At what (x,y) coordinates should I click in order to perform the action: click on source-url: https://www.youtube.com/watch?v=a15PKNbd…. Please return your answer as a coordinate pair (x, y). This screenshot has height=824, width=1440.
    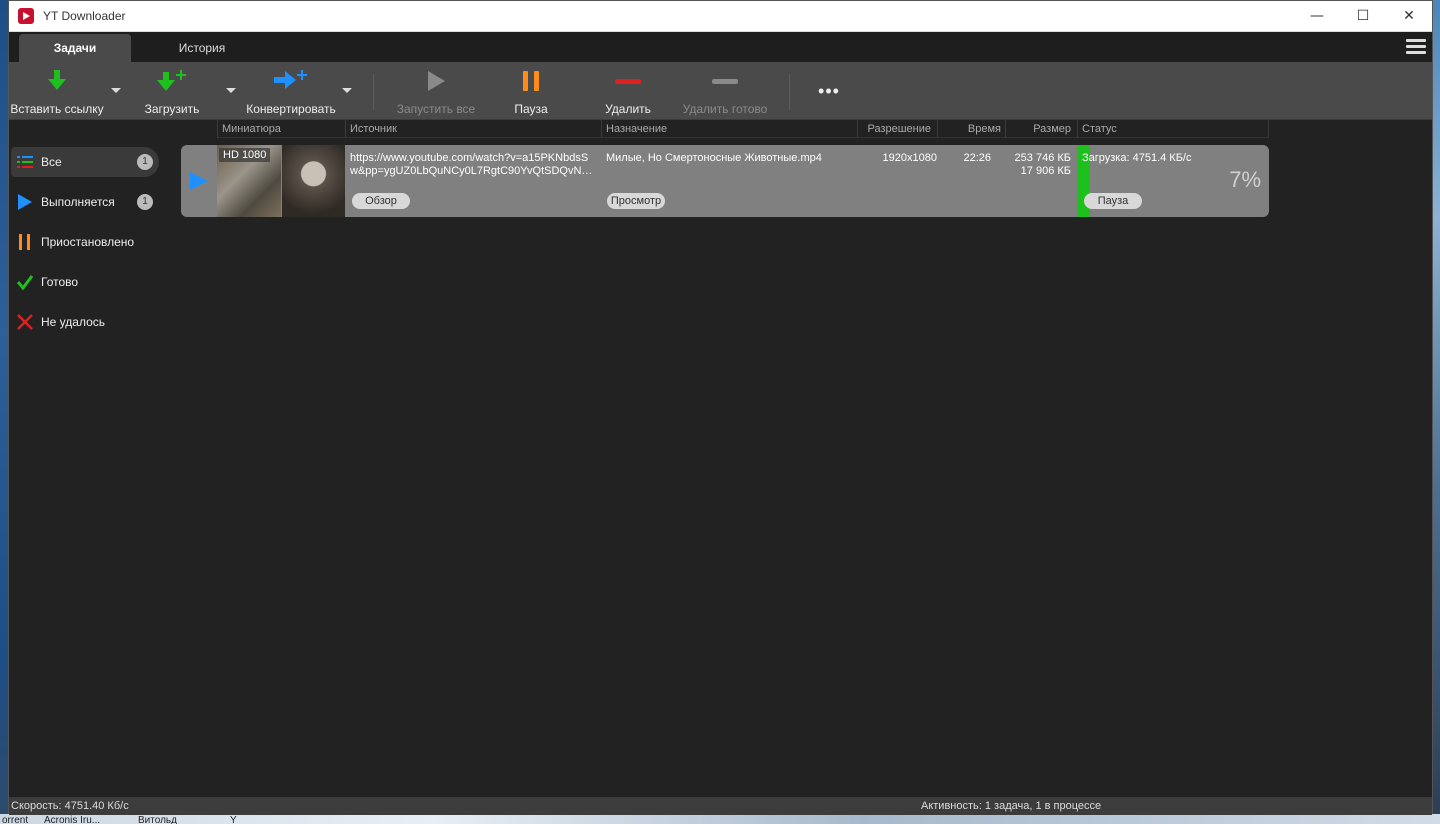
    Looking at the image, I should click on (474, 164).